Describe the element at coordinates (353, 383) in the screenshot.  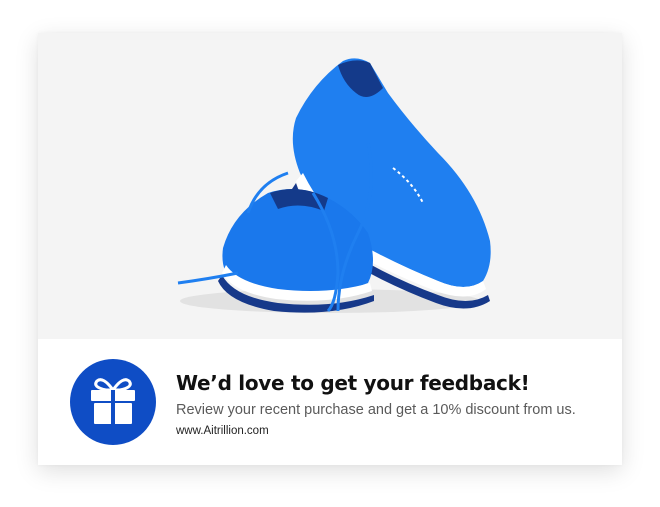
I see `feedback-title: We’d love to get your feedback!` at that location.